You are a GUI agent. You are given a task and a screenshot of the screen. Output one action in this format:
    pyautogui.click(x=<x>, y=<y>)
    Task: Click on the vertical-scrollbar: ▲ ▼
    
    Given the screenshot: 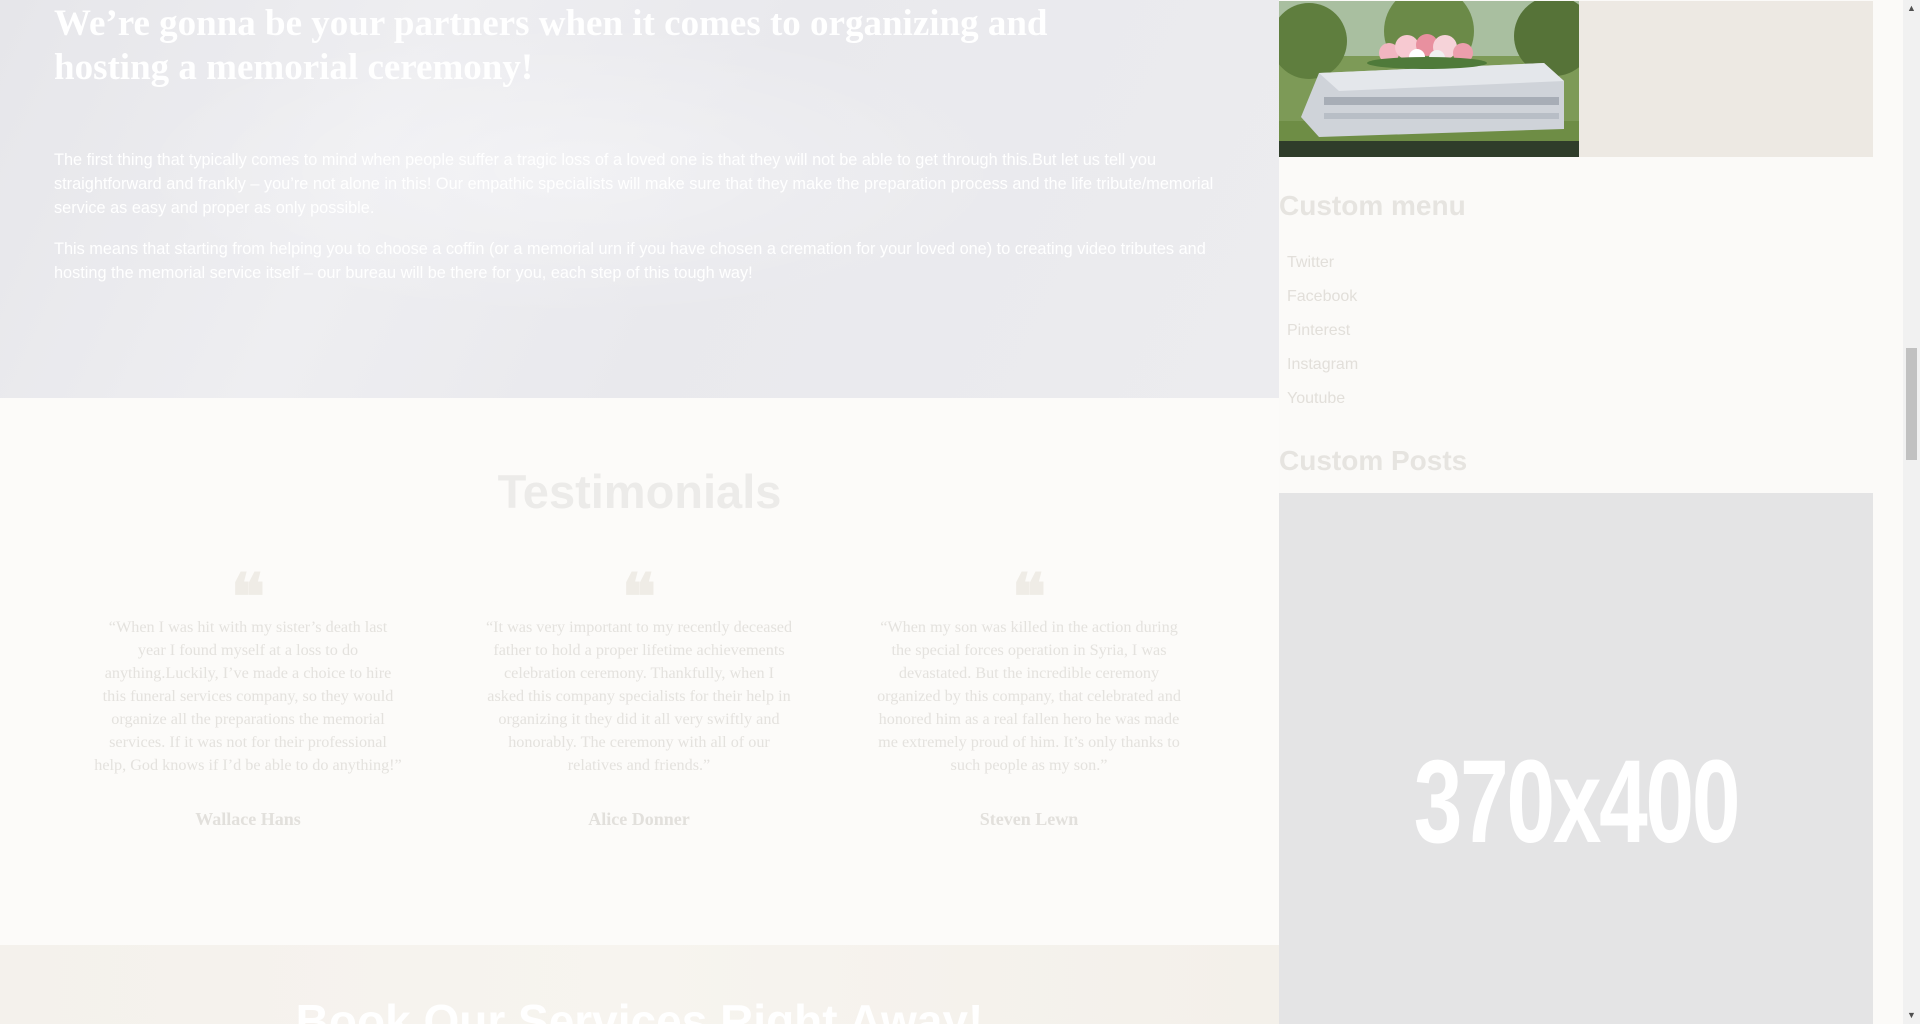 What is the action you would take?
    pyautogui.click(x=1911, y=512)
    